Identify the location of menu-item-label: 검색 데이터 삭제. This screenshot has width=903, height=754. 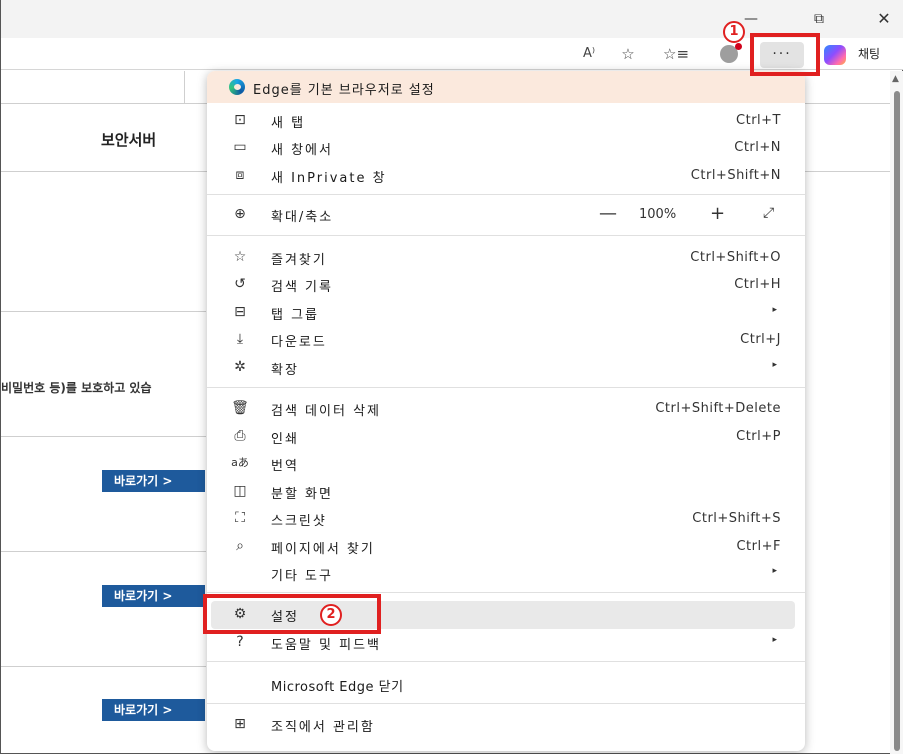
(326, 411).